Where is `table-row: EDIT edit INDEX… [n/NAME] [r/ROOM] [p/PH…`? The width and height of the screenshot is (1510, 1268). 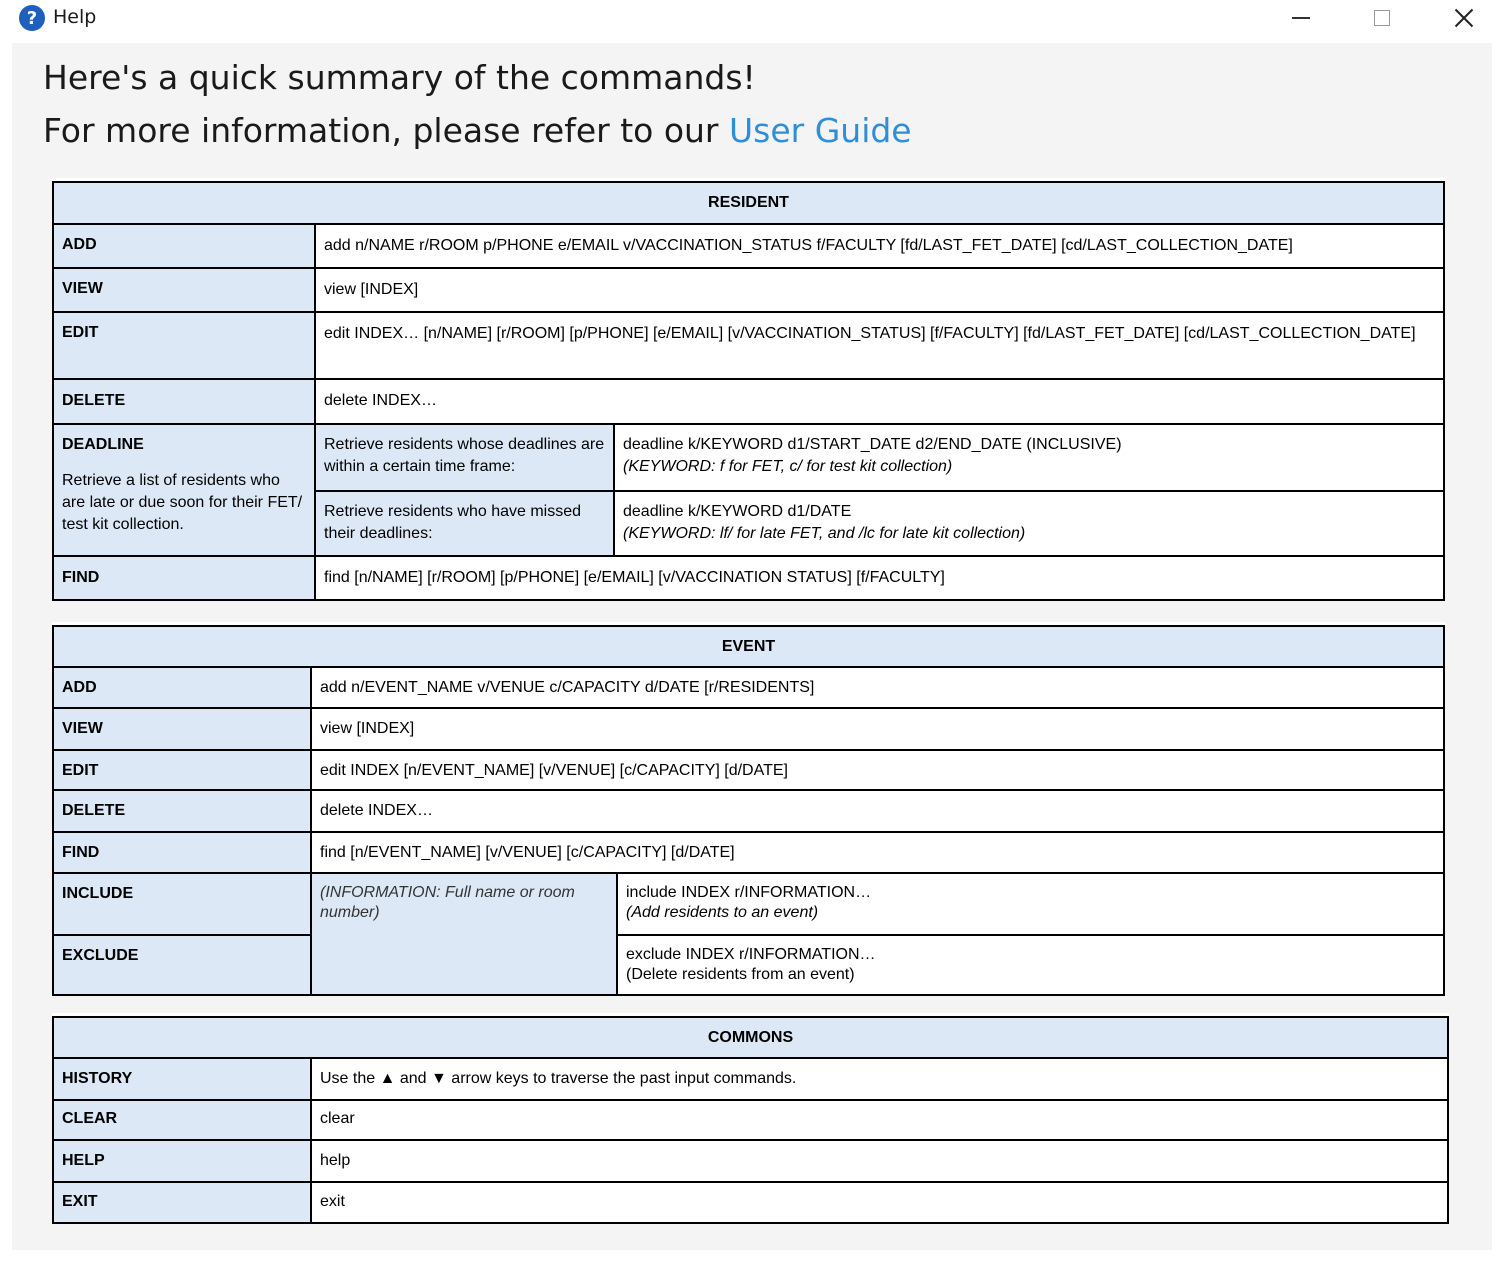
table-row: EDIT edit INDEX… [n/NAME] [r/ROOM] [p/PH… is located at coordinates (748, 345).